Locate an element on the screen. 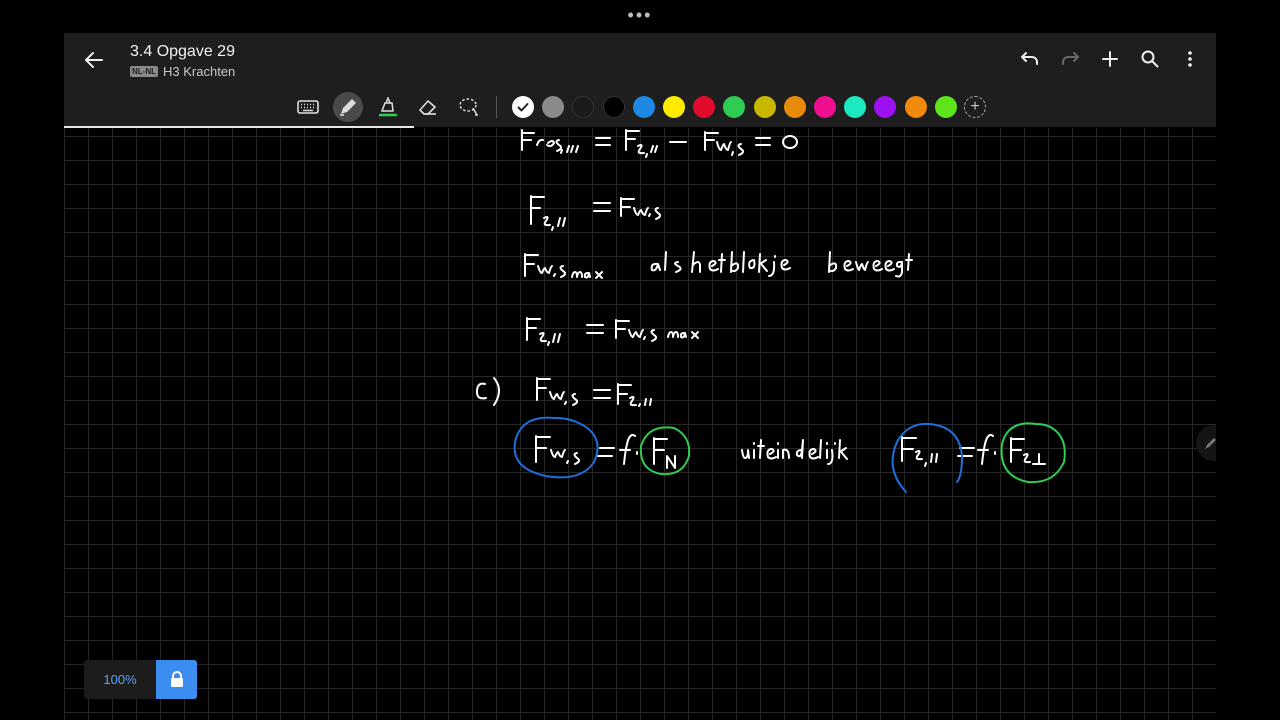 The height and width of the screenshot is (720, 1280). zoom-level-button: 100% is located at coordinates (120, 679).